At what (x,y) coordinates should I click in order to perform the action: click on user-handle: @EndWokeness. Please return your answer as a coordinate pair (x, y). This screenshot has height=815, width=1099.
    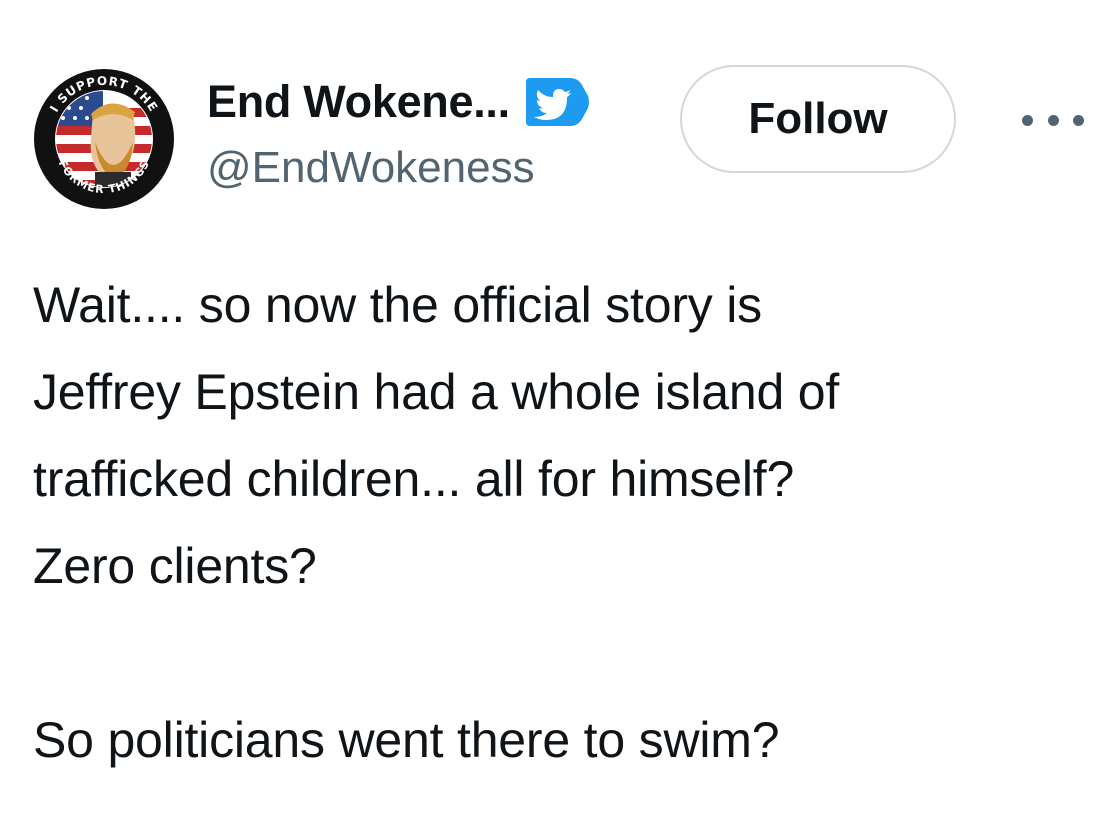
    Looking at the image, I should click on (371, 168).